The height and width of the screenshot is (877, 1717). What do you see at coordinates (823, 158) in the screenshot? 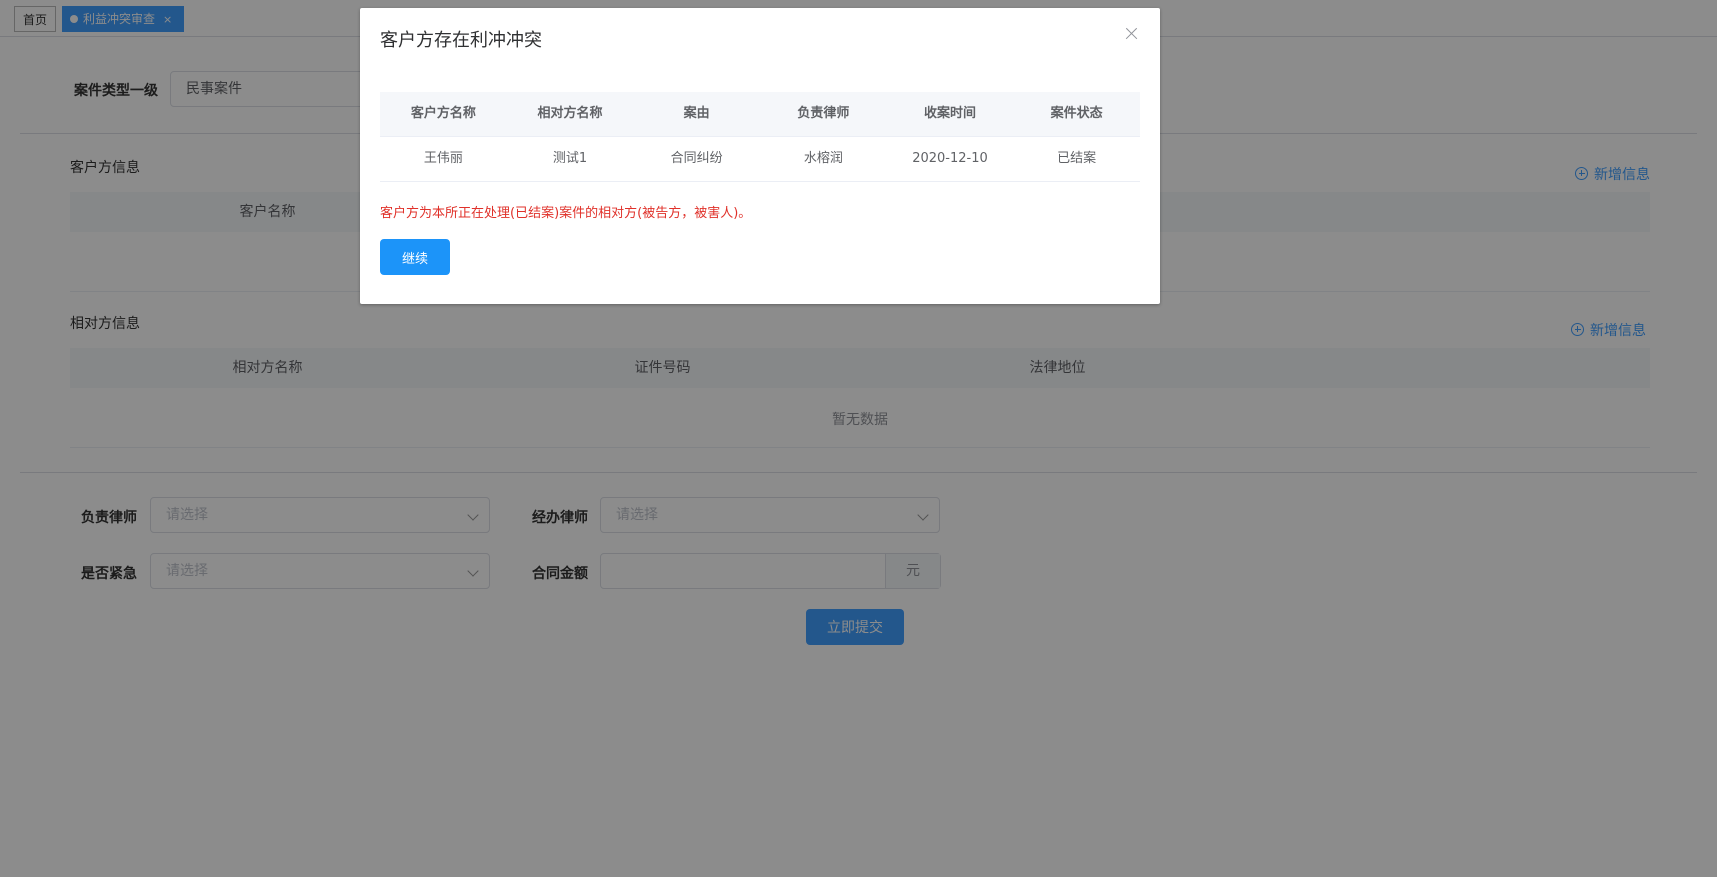
I see `cell-lead-lawyer: 水榕润` at bounding box center [823, 158].